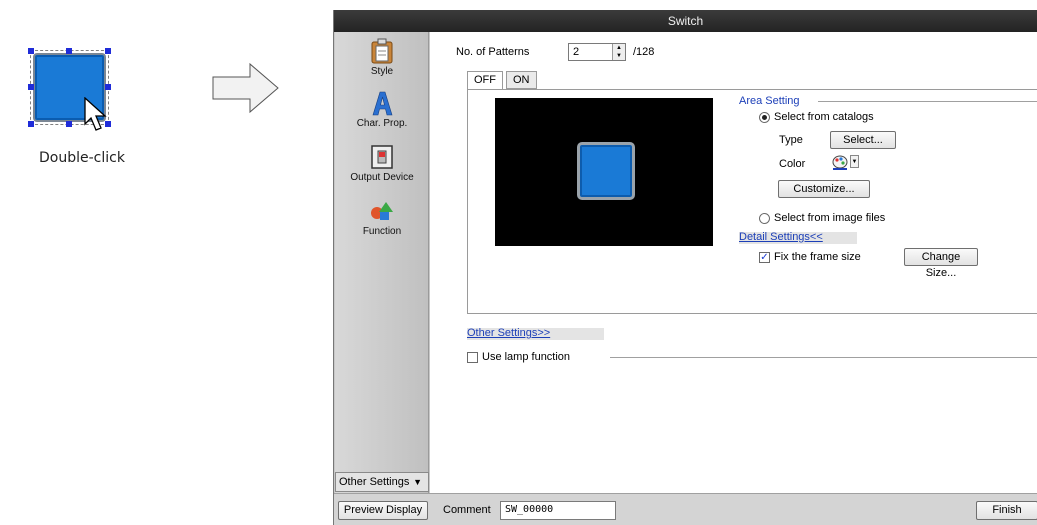 This screenshot has height=525, width=1037. I want to click on switch-preview, so click(604, 172).